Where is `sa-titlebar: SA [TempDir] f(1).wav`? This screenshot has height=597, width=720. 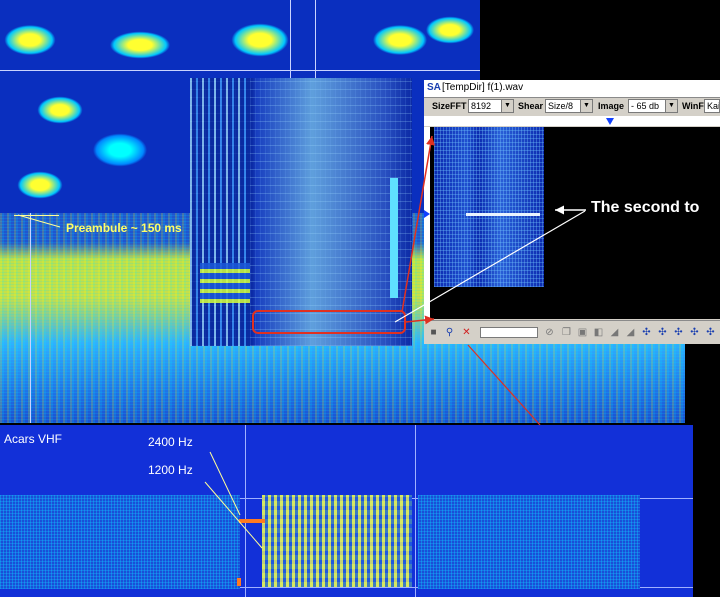
sa-titlebar: SA [TempDir] f(1).wav is located at coordinates (572, 89).